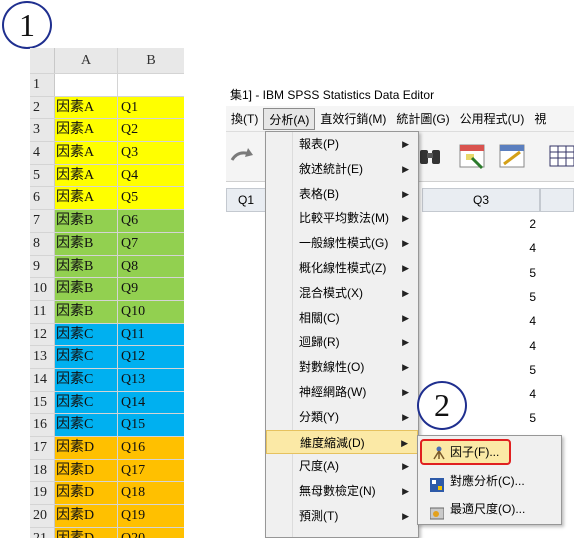  What do you see at coordinates (151, 198) in the screenshot?
I see `cell-b: Q5` at bounding box center [151, 198].